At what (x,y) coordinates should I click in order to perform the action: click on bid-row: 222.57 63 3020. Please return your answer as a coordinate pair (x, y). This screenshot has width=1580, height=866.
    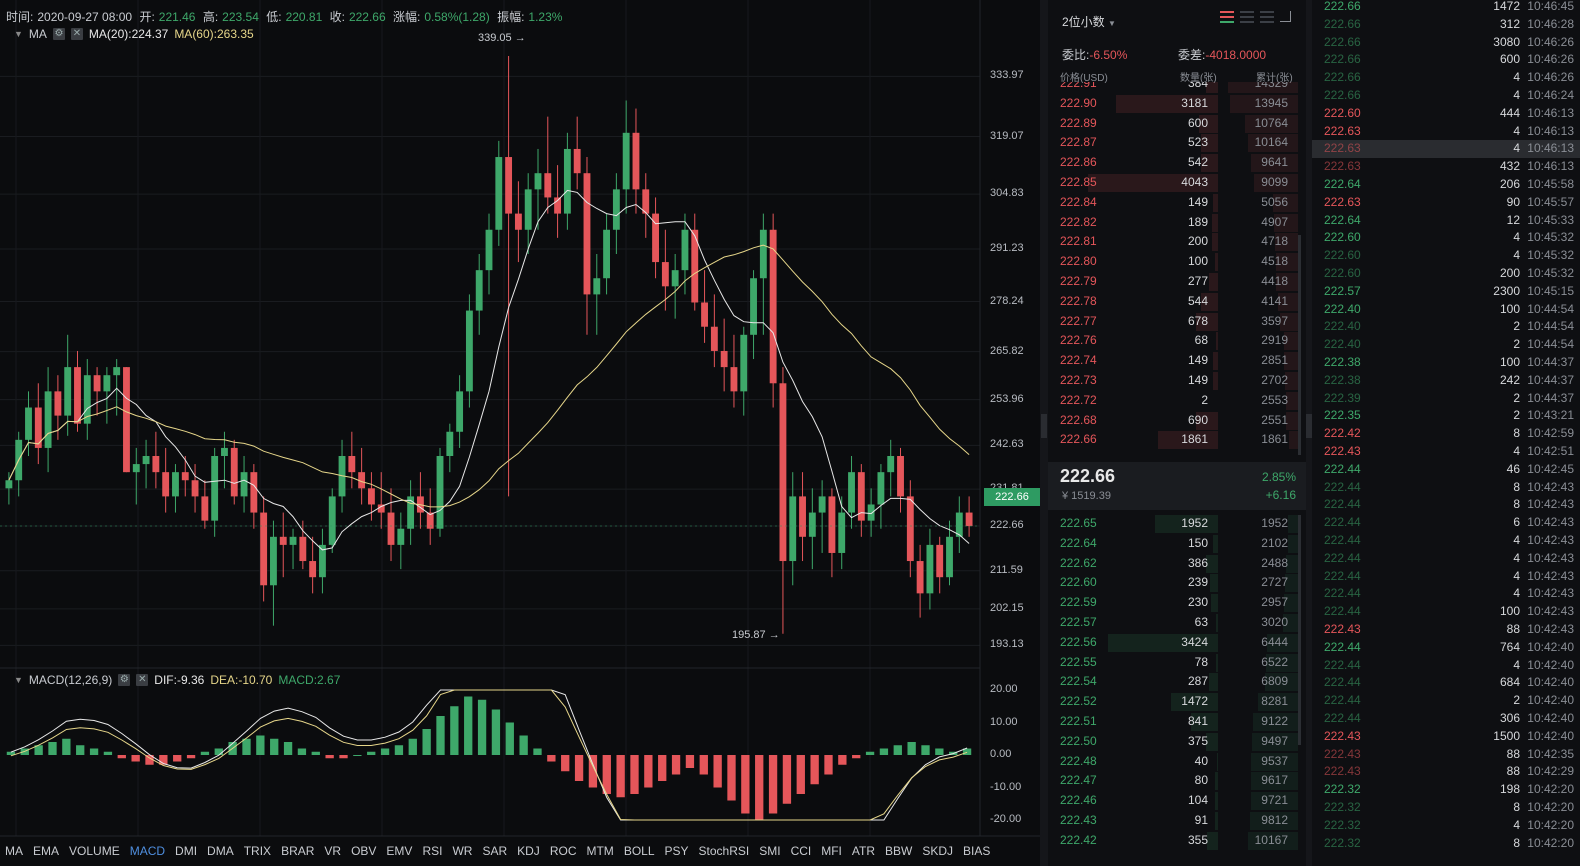
    Looking at the image, I should click on (1173, 623).